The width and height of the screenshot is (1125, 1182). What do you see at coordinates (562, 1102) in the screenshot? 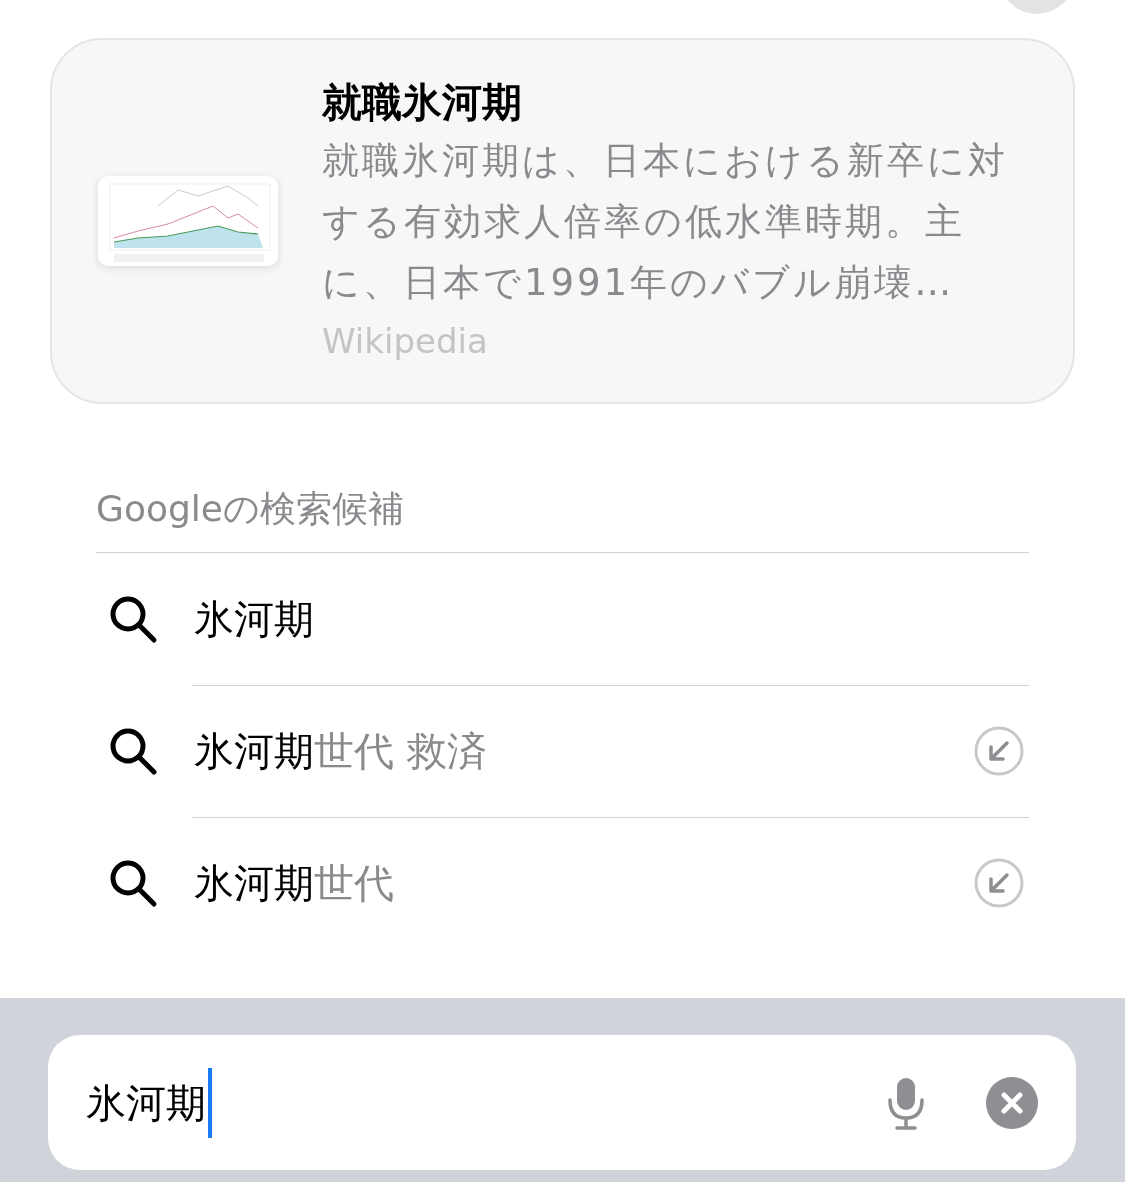
I see `search-field: 氷河期` at bounding box center [562, 1102].